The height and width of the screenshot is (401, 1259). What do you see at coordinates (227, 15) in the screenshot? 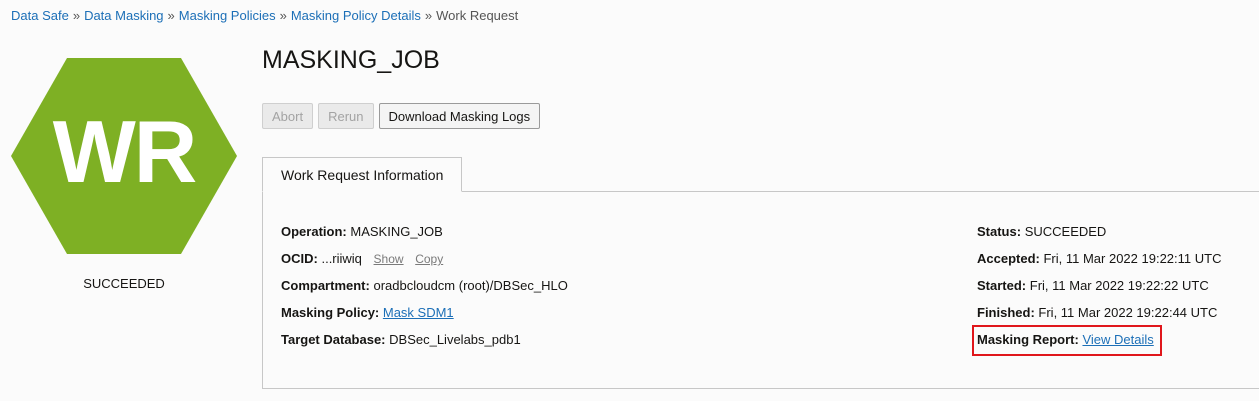
I see `breadcrumb-link-masking-policies: Masking Policies` at bounding box center [227, 15].